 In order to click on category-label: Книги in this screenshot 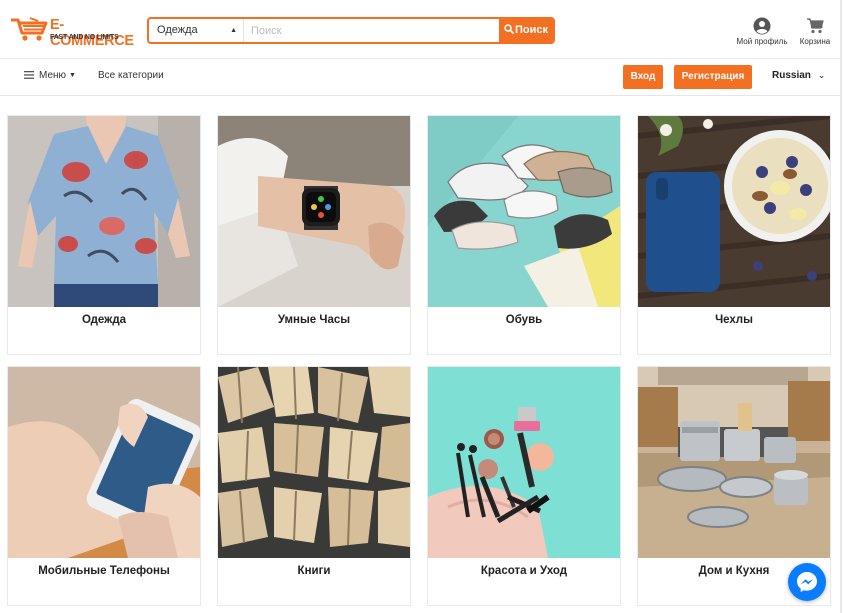, I will do `click(314, 571)`.